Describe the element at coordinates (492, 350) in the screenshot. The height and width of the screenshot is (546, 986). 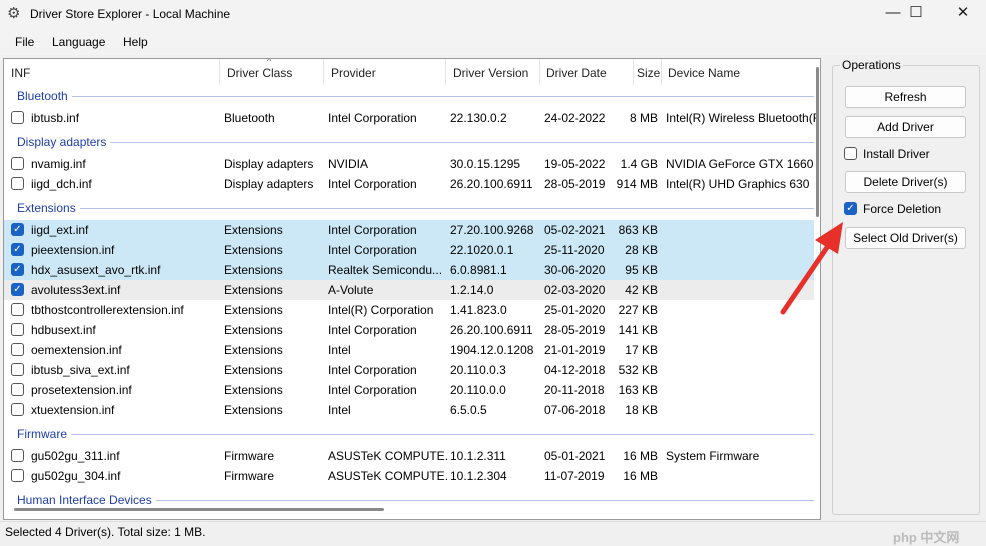
I see `cell-version: 1904.12.0.1208` at that location.